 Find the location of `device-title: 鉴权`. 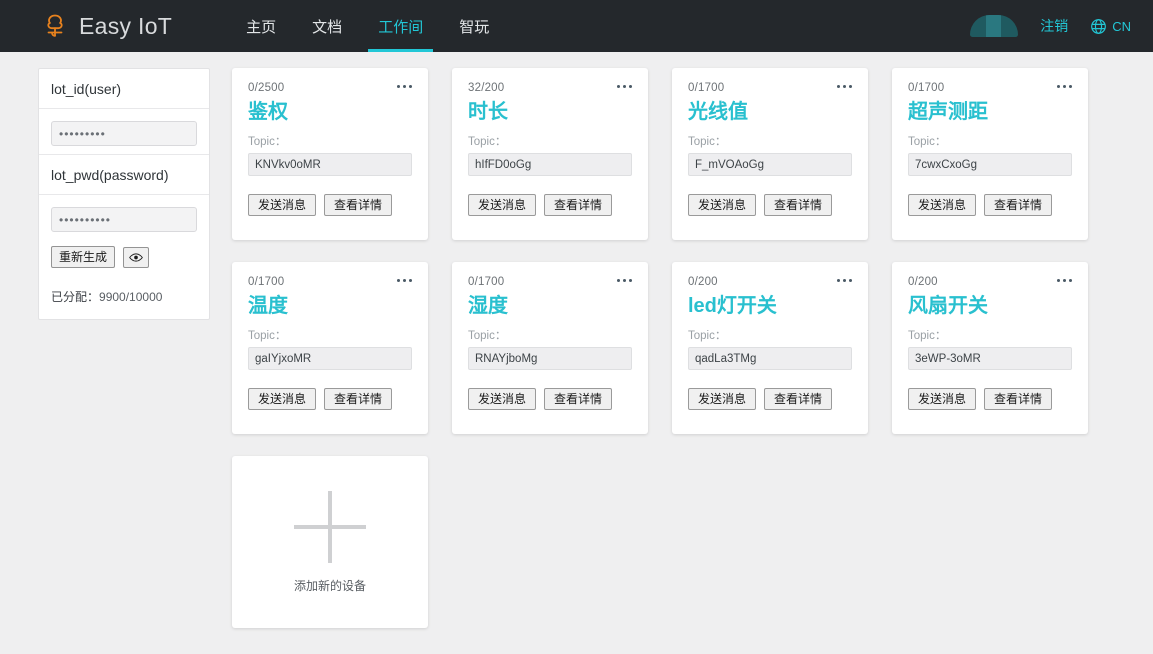

device-title: 鉴权 is located at coordinates (268, 112).